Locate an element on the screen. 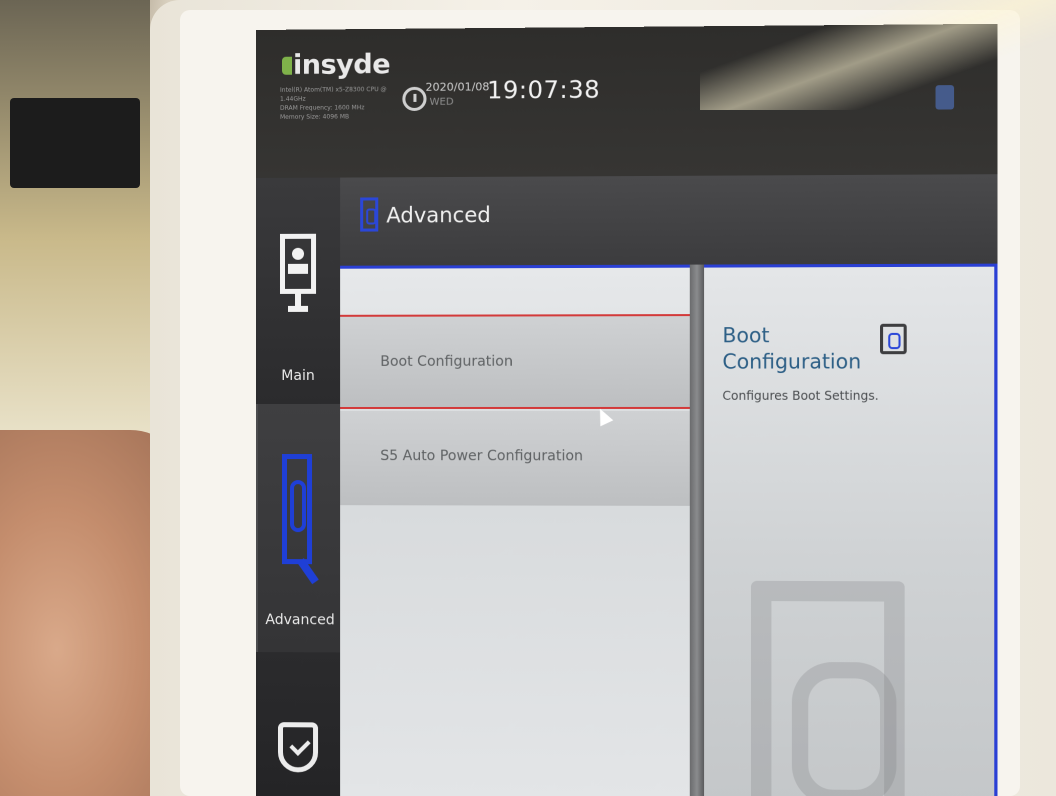 This screenshot has height=796, width=1056. logo-mark-icon is located at coordinates (287, 65).